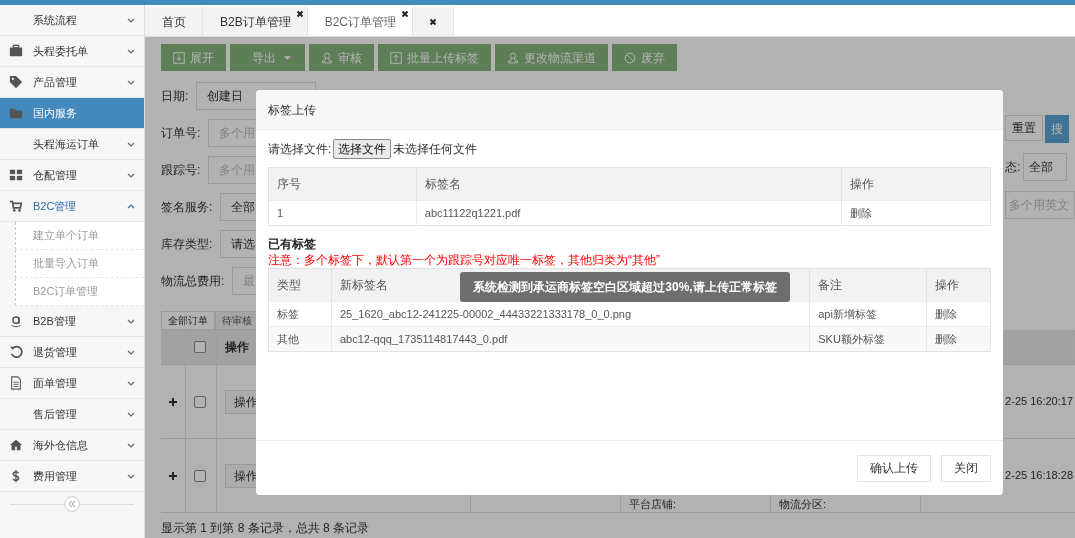 This screenshot has height=538, width=1075. I want to click on dialog-title: 标签上传, so click(292, 110).